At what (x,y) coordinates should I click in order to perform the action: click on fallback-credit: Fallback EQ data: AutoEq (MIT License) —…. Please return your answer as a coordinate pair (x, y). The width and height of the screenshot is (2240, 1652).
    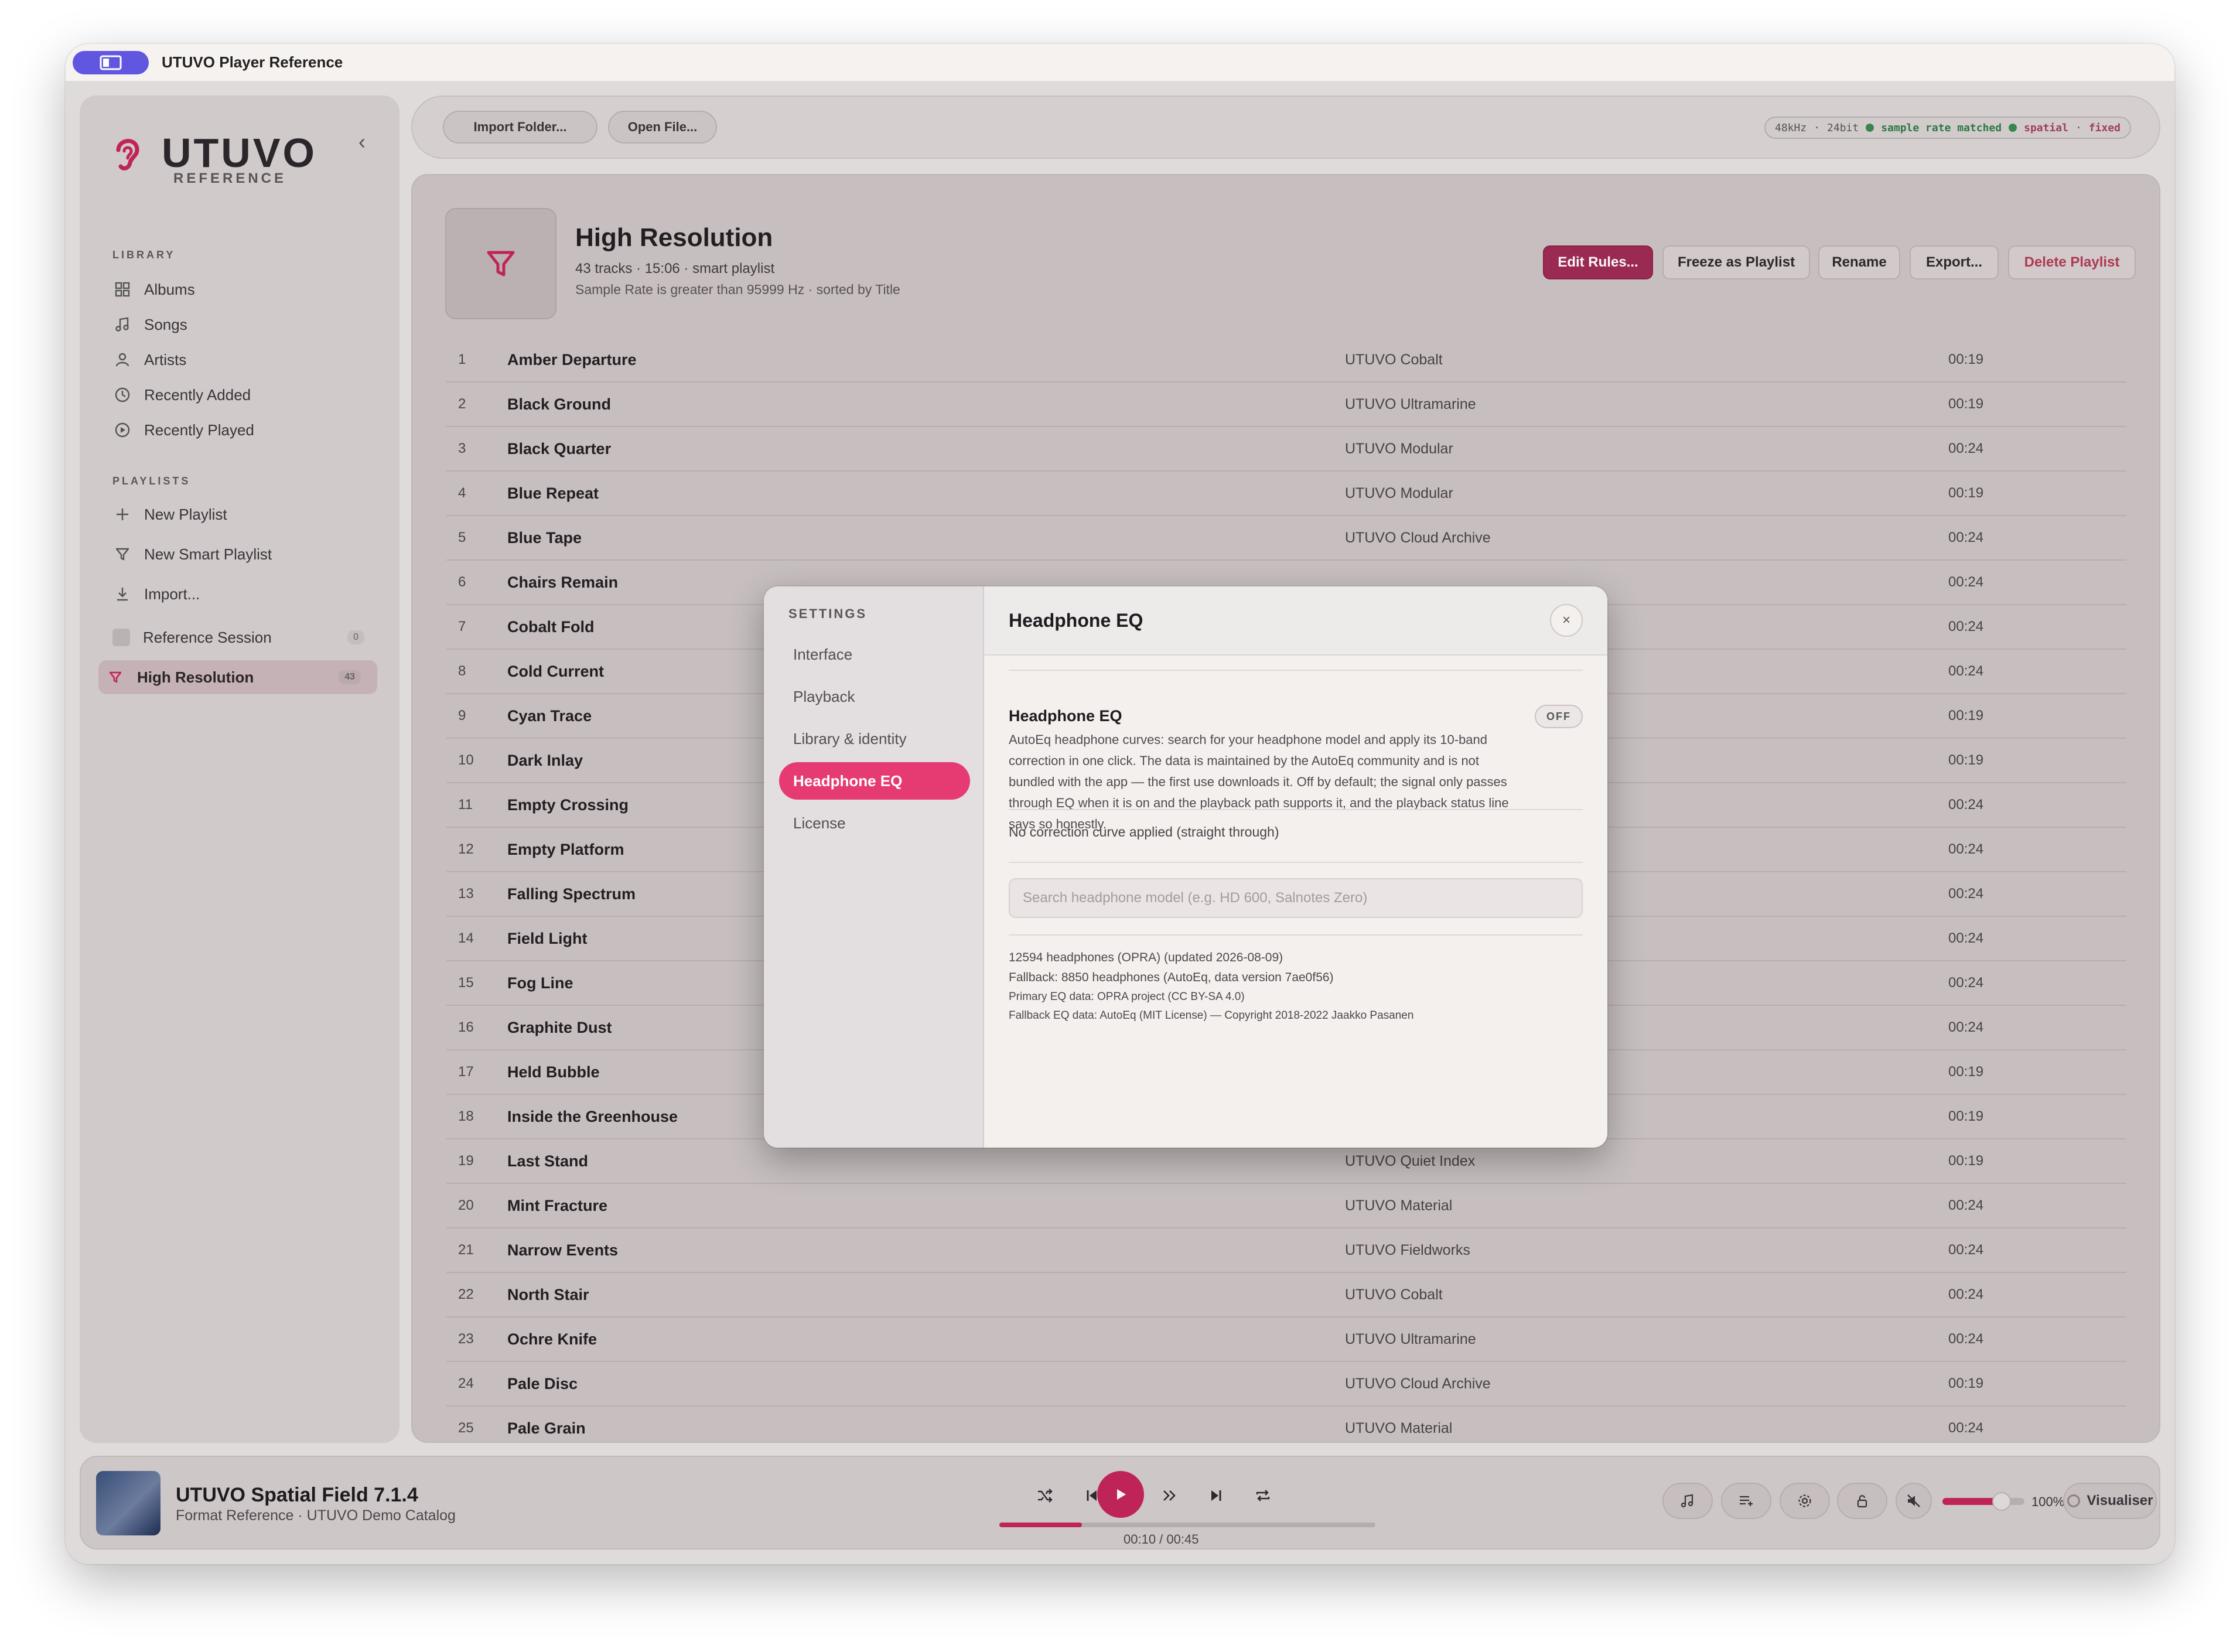
    Looking at the image, I should click on (1211, 1015).